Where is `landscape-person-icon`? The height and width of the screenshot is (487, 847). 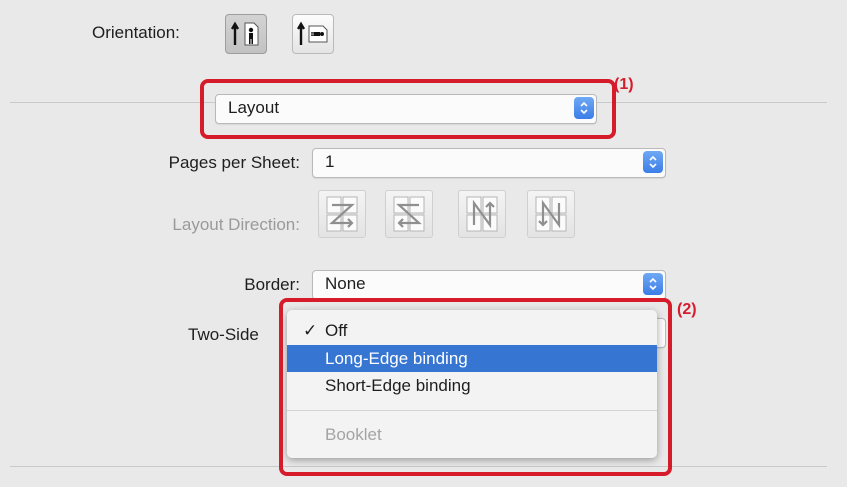 landscape-person-icon is located at coordinates (312, 33).